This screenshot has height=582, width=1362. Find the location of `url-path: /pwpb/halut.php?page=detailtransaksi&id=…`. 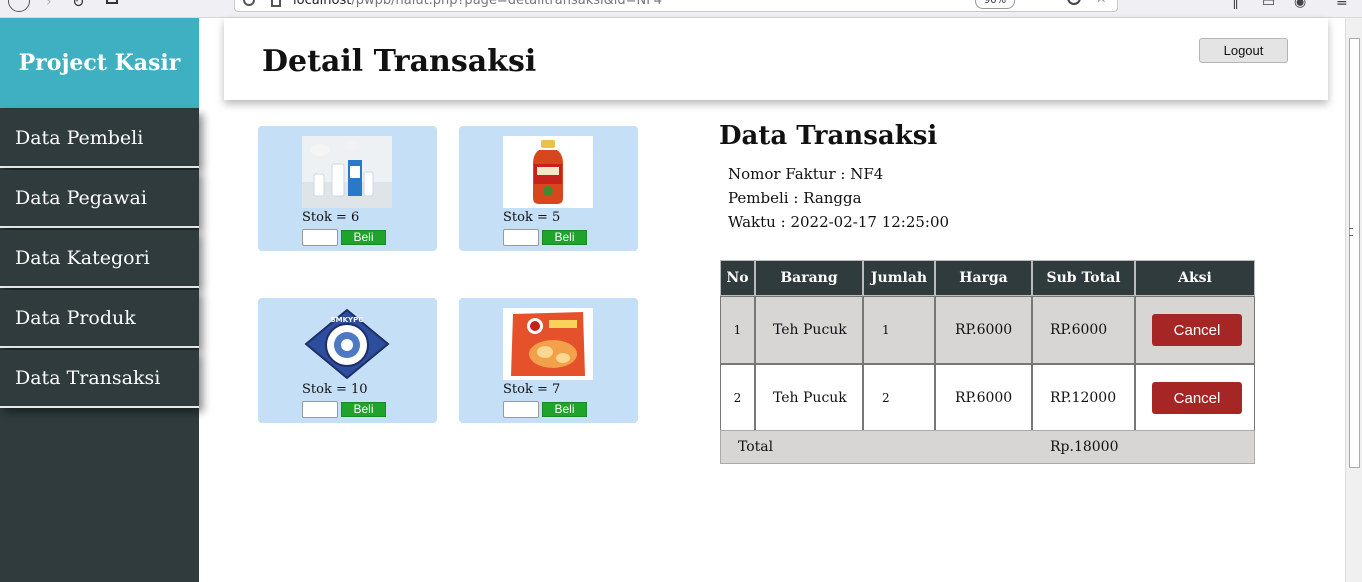

url-path: /pwpb/halut.php?page=detailtransaksi&id=… is located at coordinates (507, 4).